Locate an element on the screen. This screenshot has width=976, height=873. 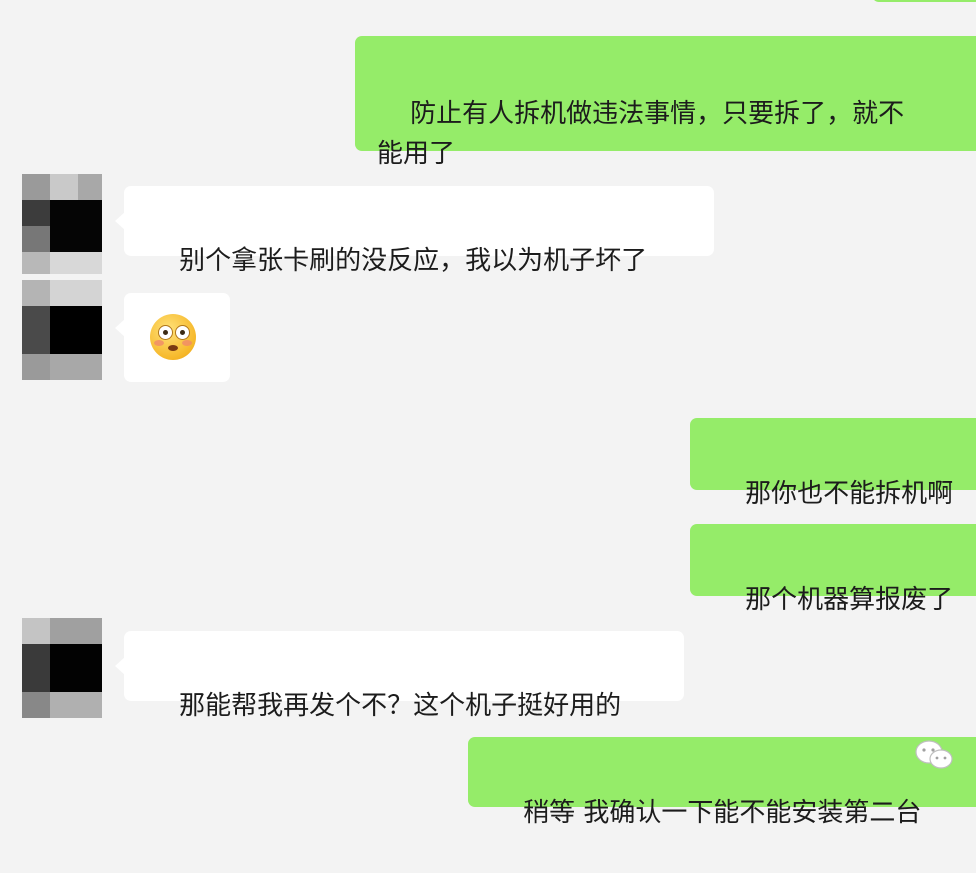
message-text: 别个拿张卡刷的没反应，我以为机子坏了 is located at coordinates (413, 261).